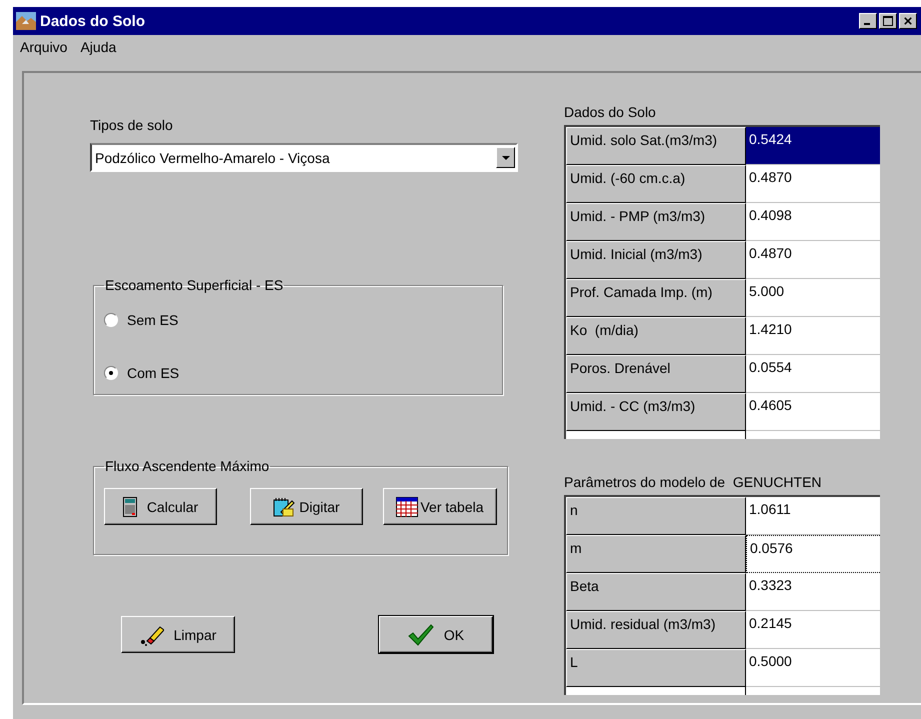 Image resolution: width=921 pixels, height=719 pixels. I want to click on row-header: Prof. Camada Imp. (m), so click(656, 298).